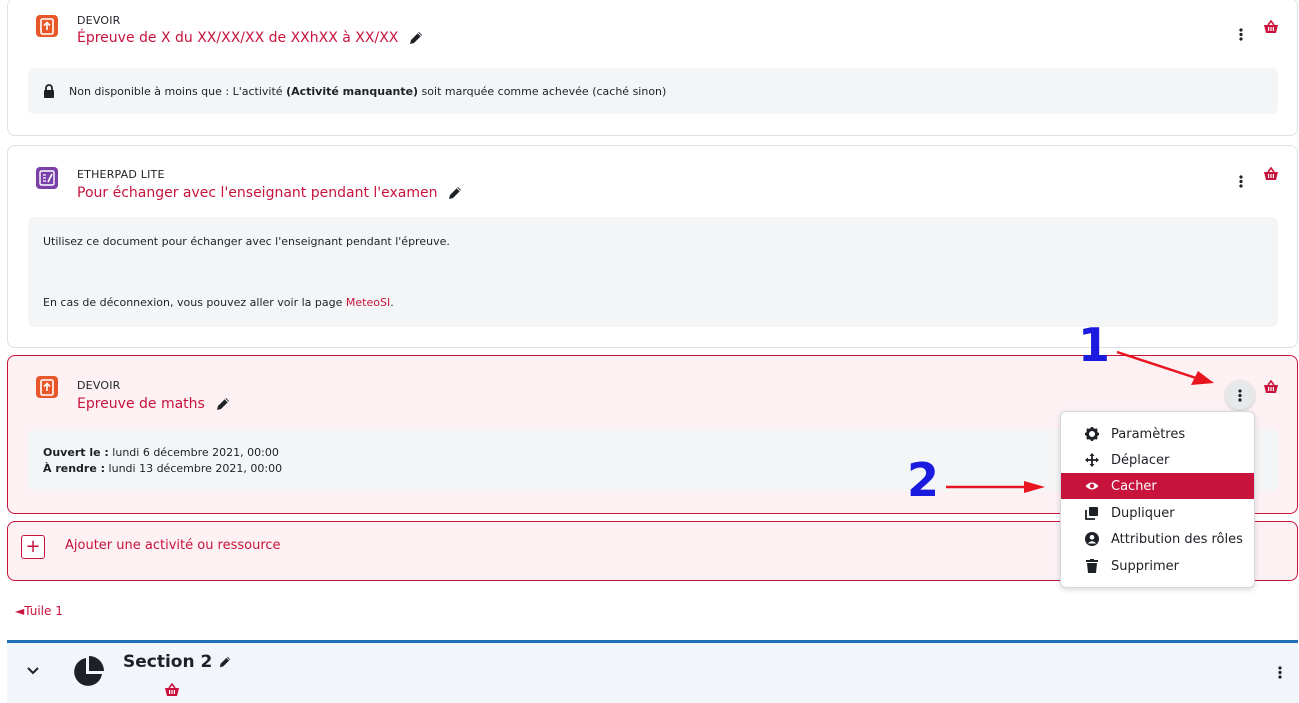 The height and width of the screenshot is (703, 1299). What do you see at coordinates (1156, 365) in the screenshot?
I see `arrow-to-actions-button` at bounding box center [1156, 365].